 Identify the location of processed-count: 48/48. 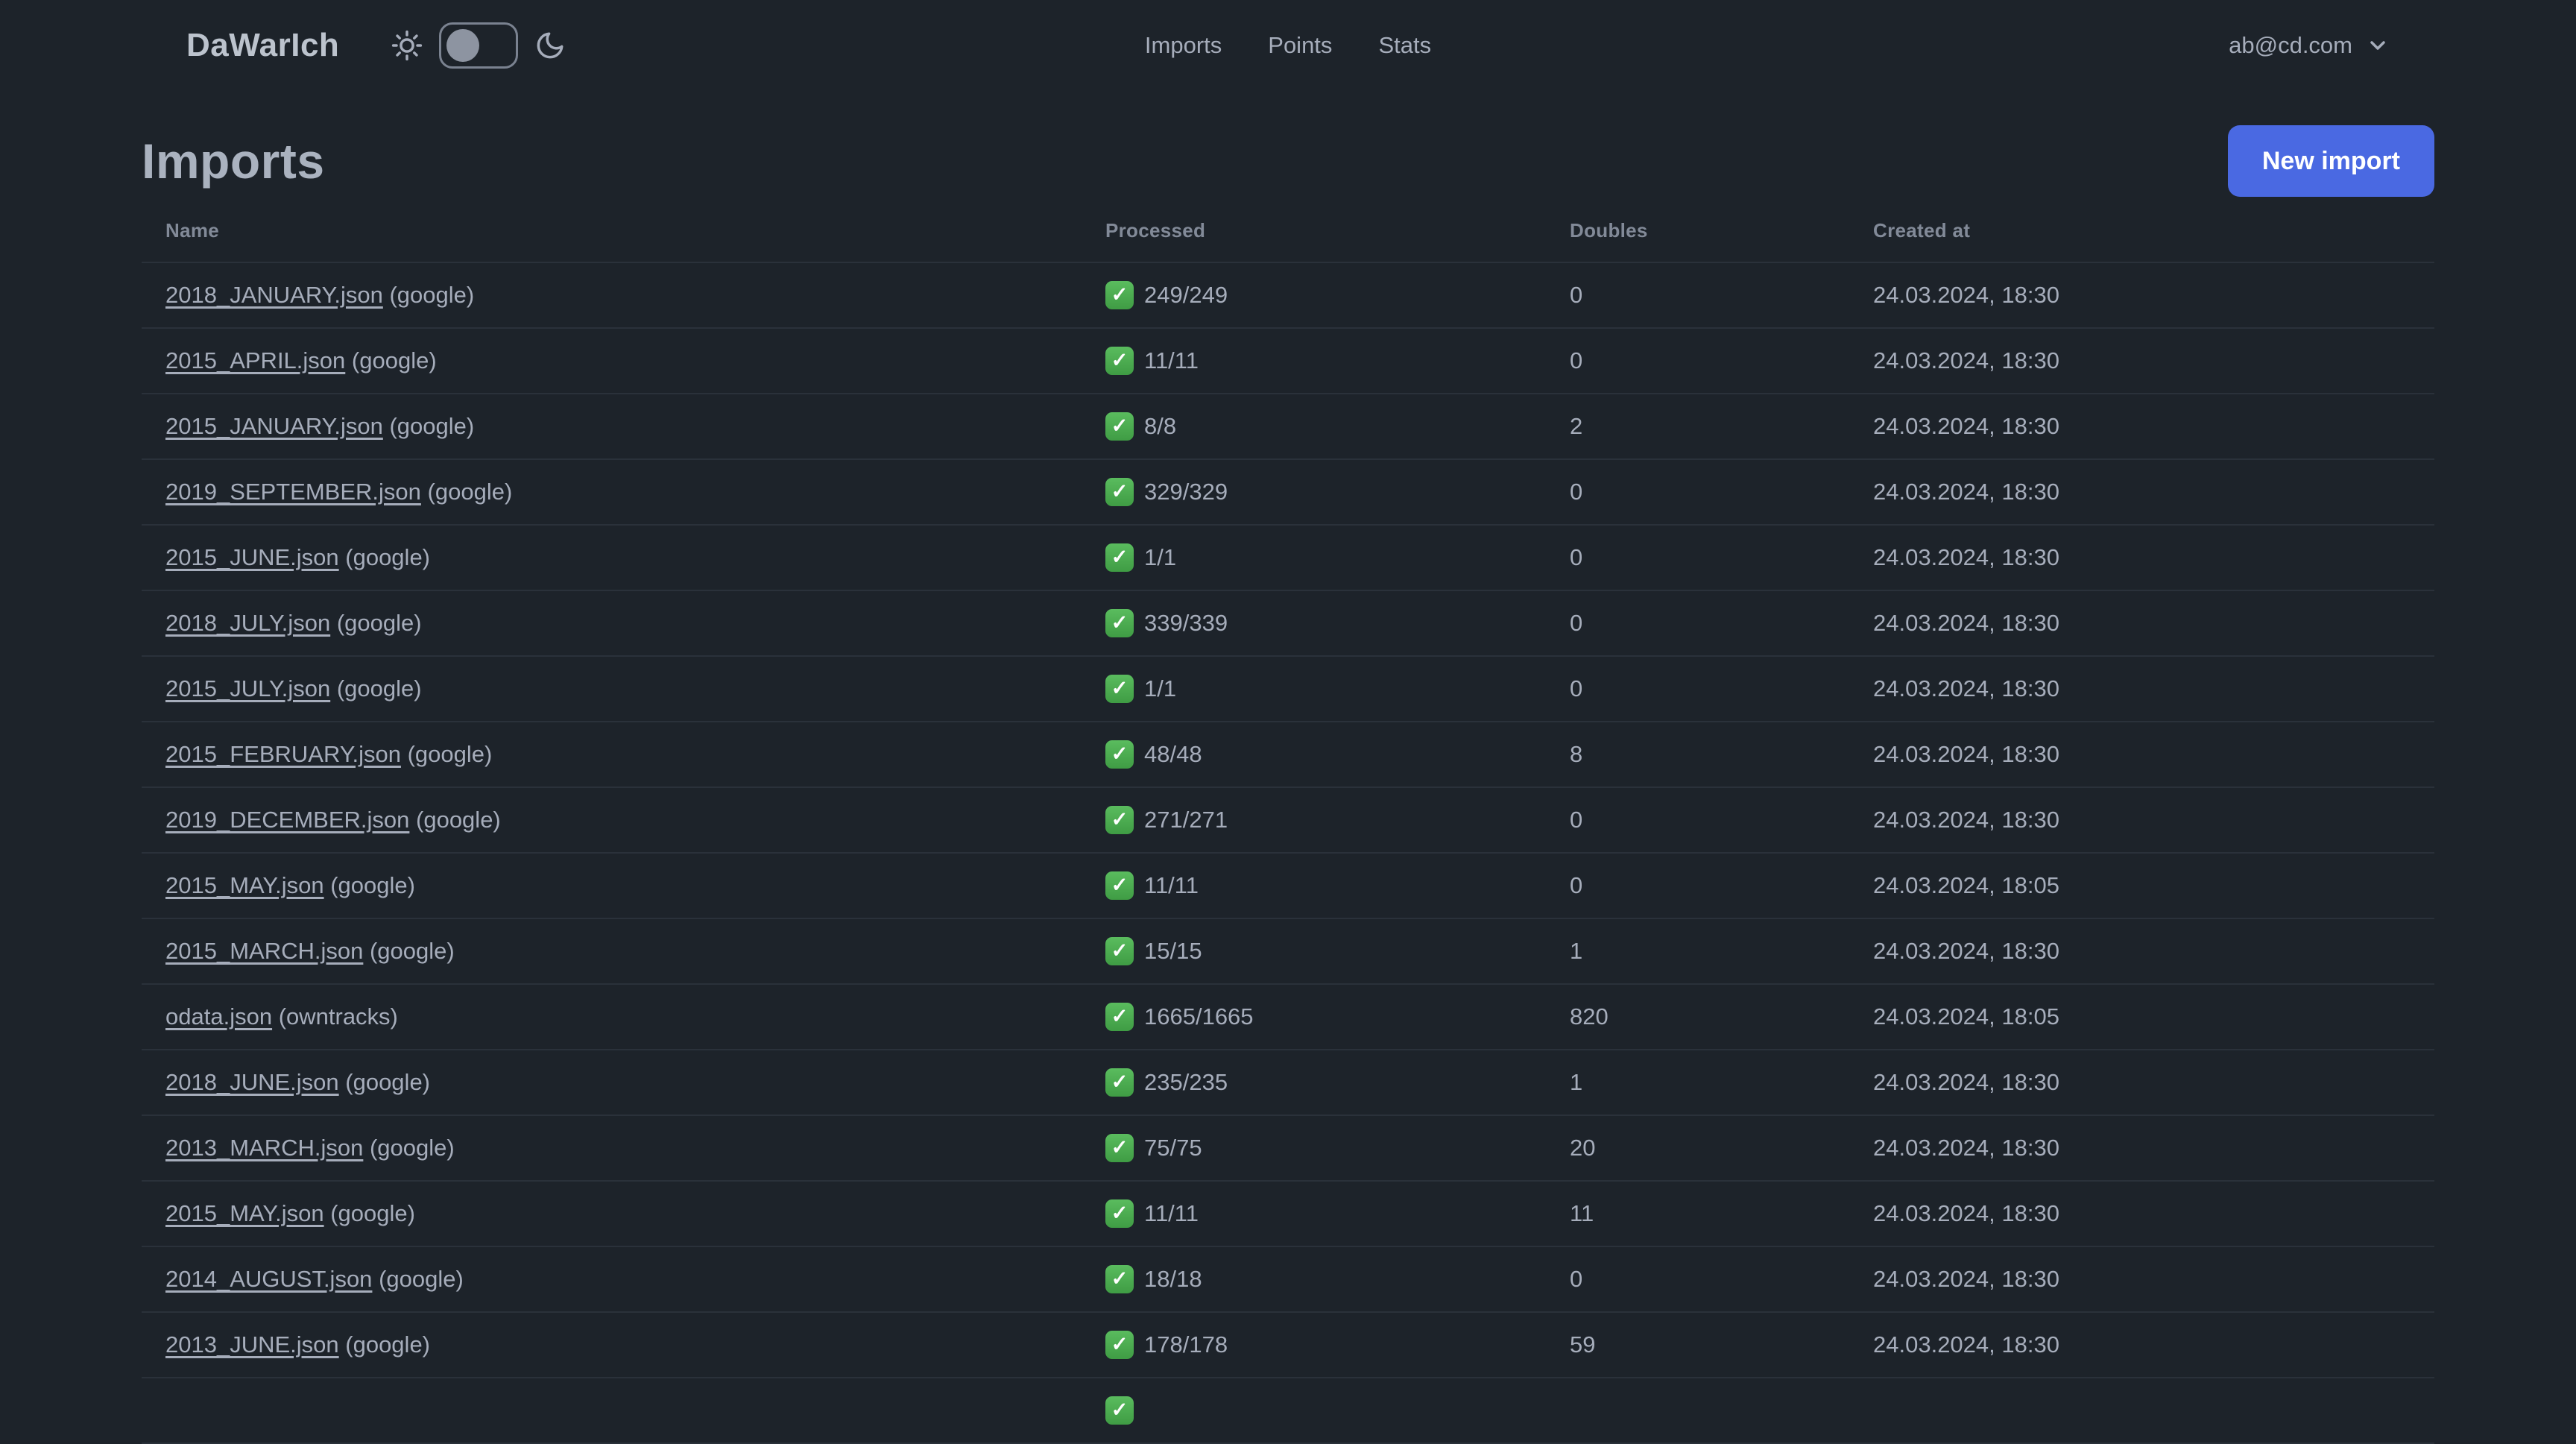
(1173, 754).